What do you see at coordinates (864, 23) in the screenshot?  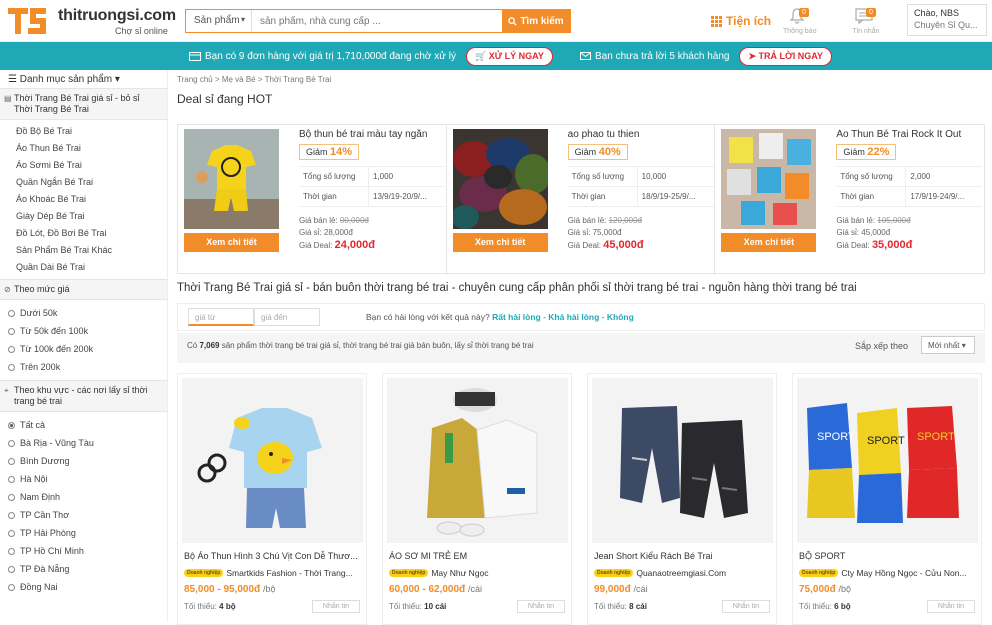 I see `messages-button: 0 Tin nhắn` at bounding box center [864, 23].